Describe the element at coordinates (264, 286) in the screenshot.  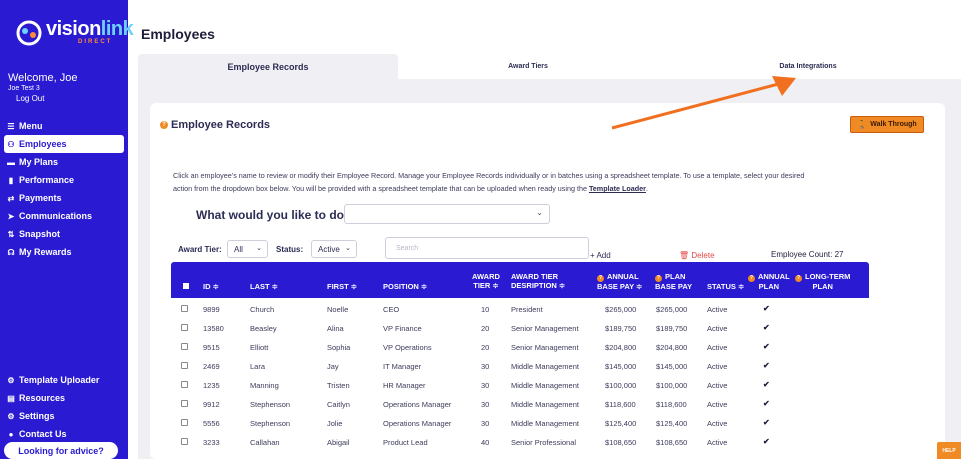
I see `col-last: LAST ≑` at that location.